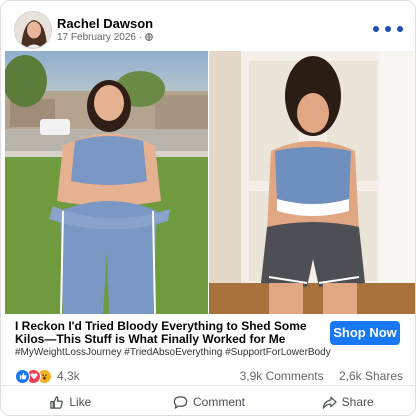 This screenshot has width=416, height=416. I want to click on avatar, so click(33, 30).